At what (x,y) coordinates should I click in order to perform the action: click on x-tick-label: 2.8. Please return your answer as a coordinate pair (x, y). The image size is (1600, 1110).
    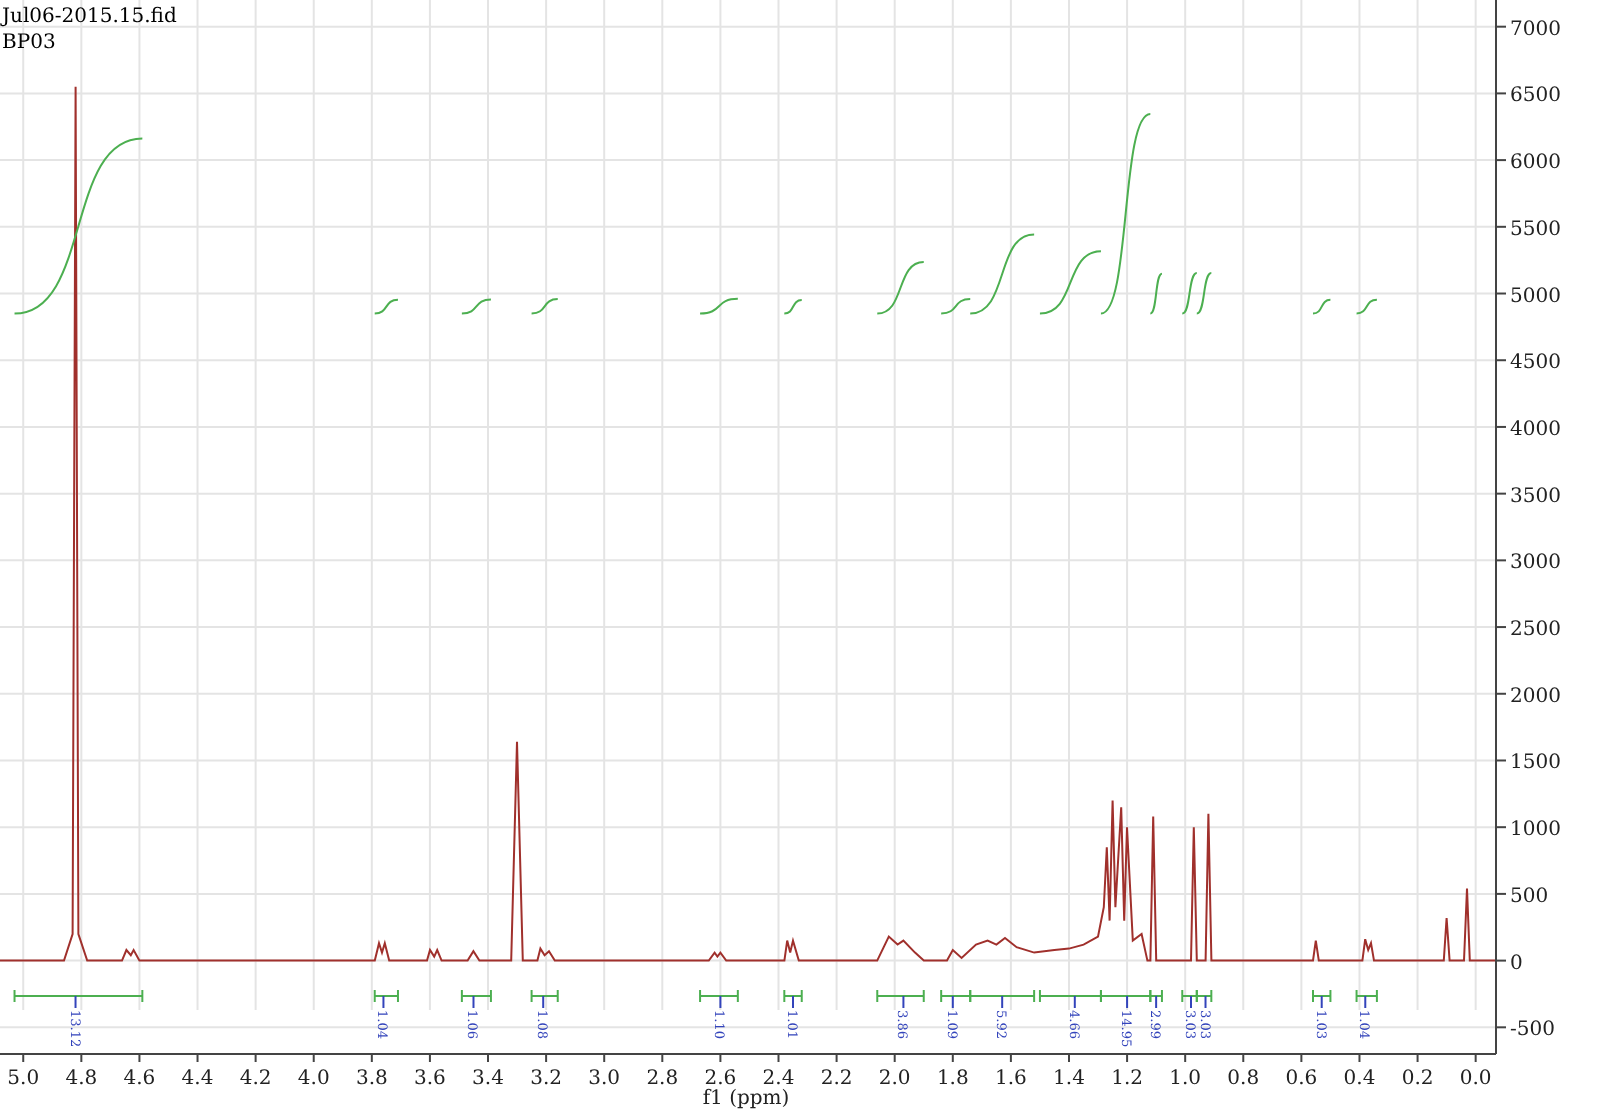
    Looking at the image, I should click on (662, 1079).